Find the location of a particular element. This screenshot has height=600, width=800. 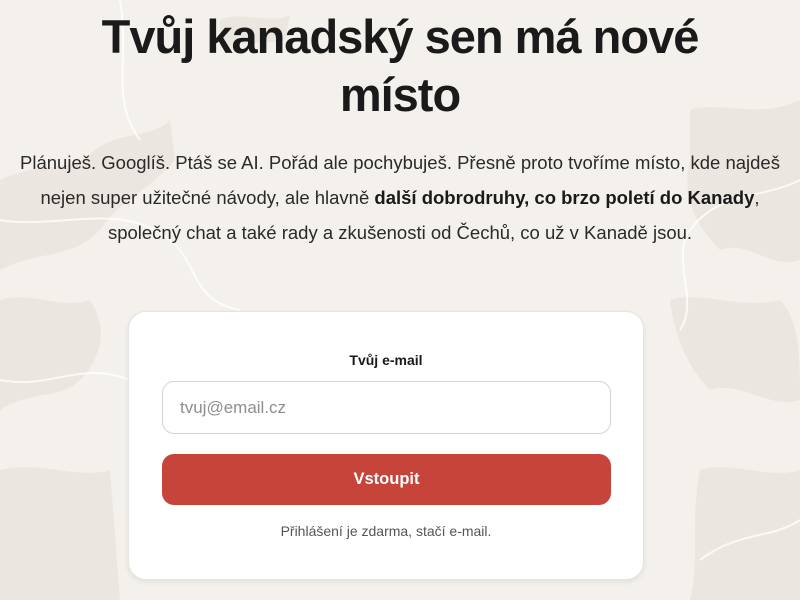

email-input is located at coordinates (386, 407).